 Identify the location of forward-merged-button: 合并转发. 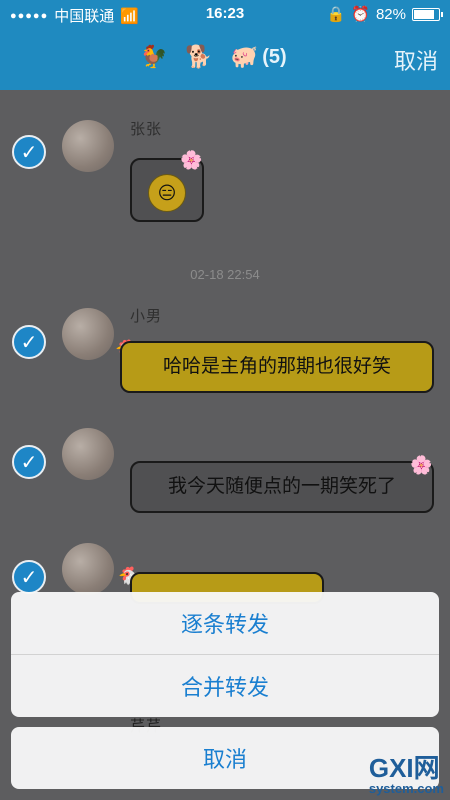
(225, 686).